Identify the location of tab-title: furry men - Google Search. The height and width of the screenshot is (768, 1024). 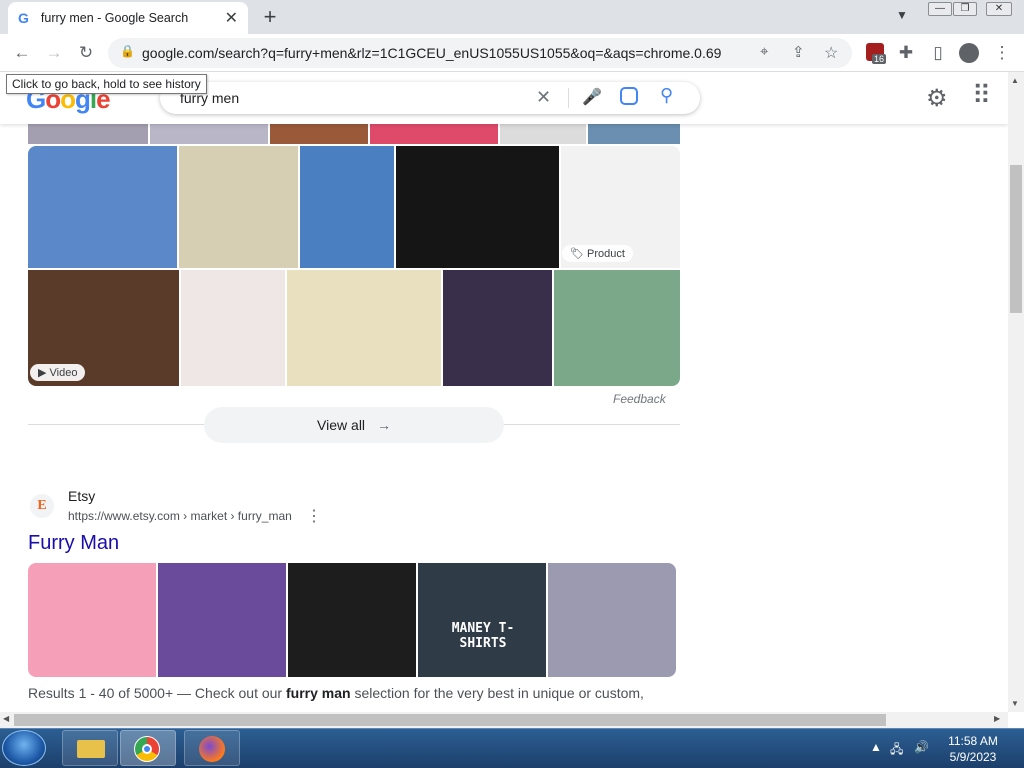
(114, 18).